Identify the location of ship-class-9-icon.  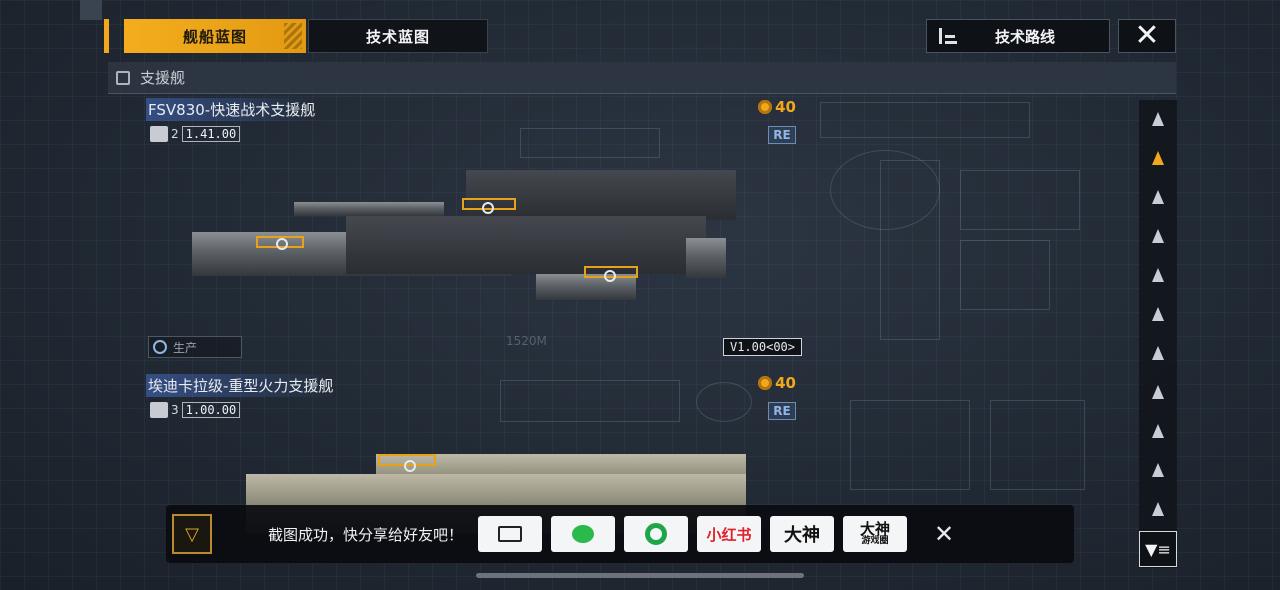
(1158, 431).